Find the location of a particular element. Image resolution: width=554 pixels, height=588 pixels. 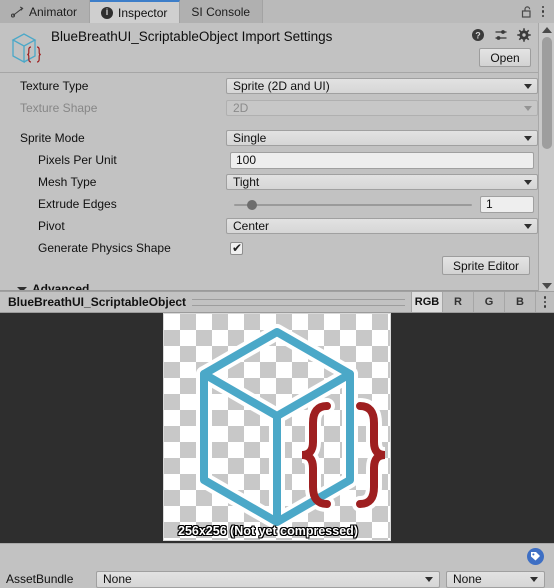

row-mesh-type: Mesh Type Tight is located at coordinates (269, 182).